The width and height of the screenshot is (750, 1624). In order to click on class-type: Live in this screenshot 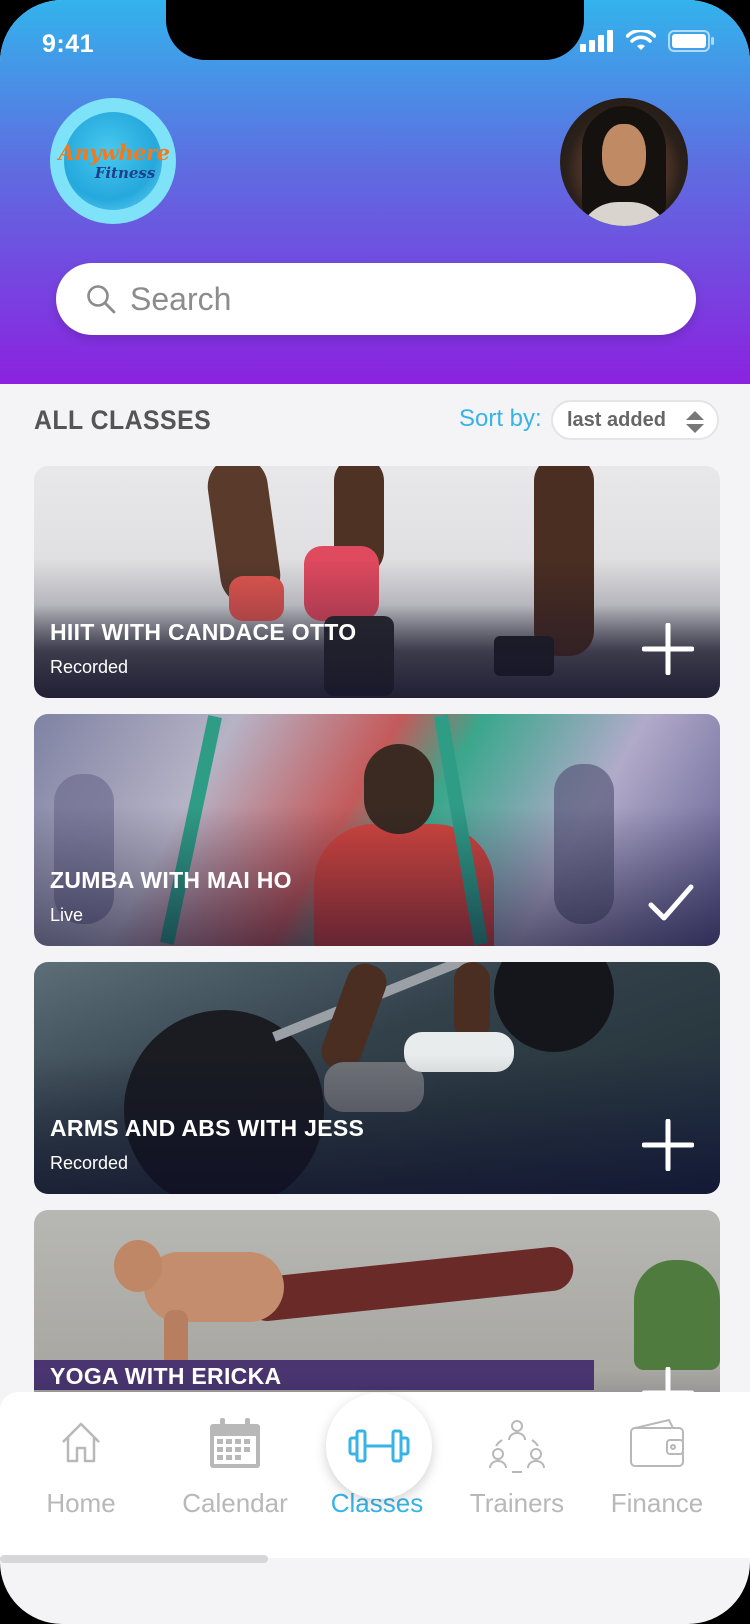, I will do `click(67, 915)`.